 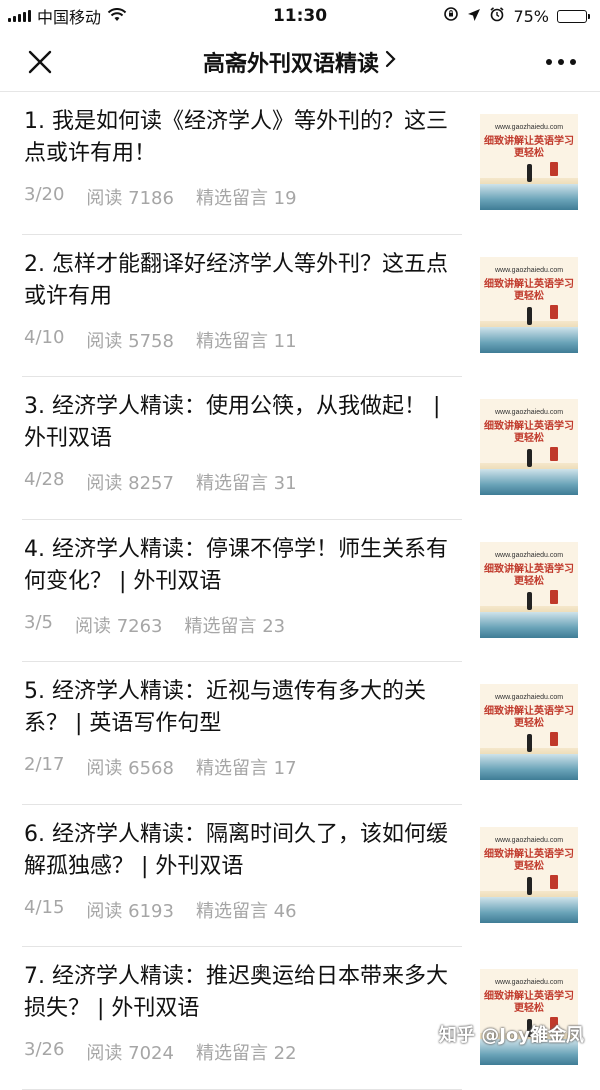 I want to click on status-bar: 中国移动 11:30 75%, so click(x=300, y=16).